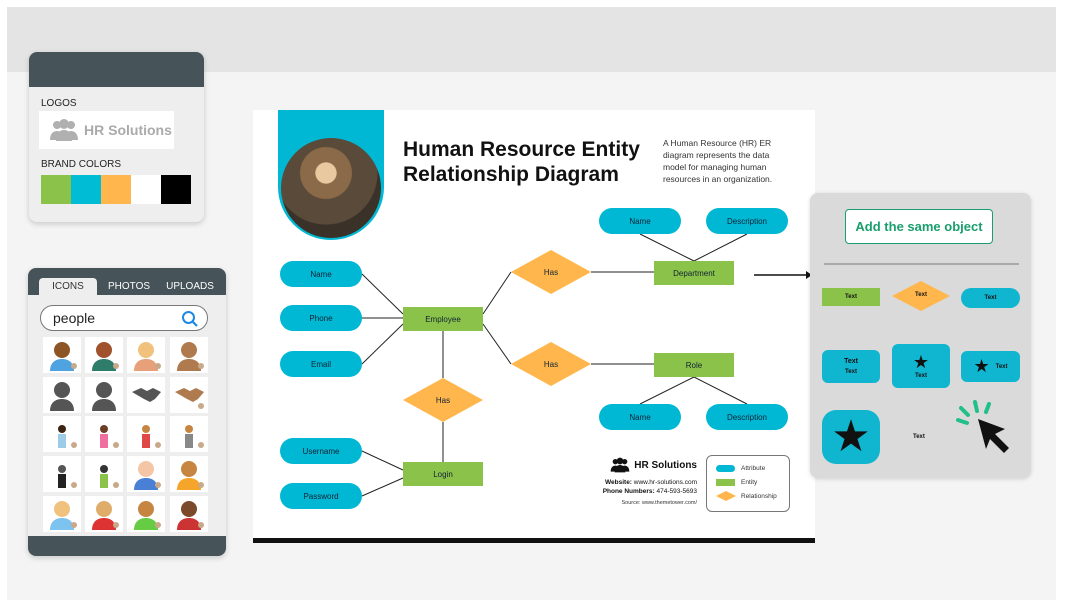  What do you see at coordinates (146, 434) in the screenshot?
I see `boy-waving-icon` at bounding box center [146, 434].